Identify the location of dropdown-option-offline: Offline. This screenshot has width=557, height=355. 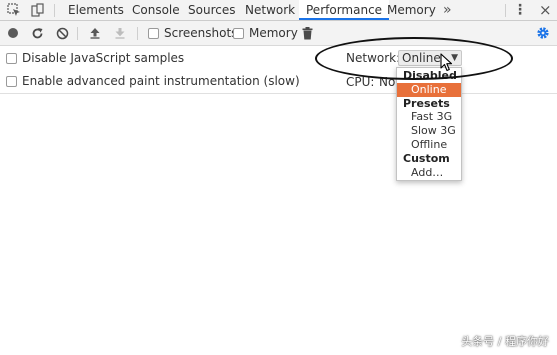
(429, 145).